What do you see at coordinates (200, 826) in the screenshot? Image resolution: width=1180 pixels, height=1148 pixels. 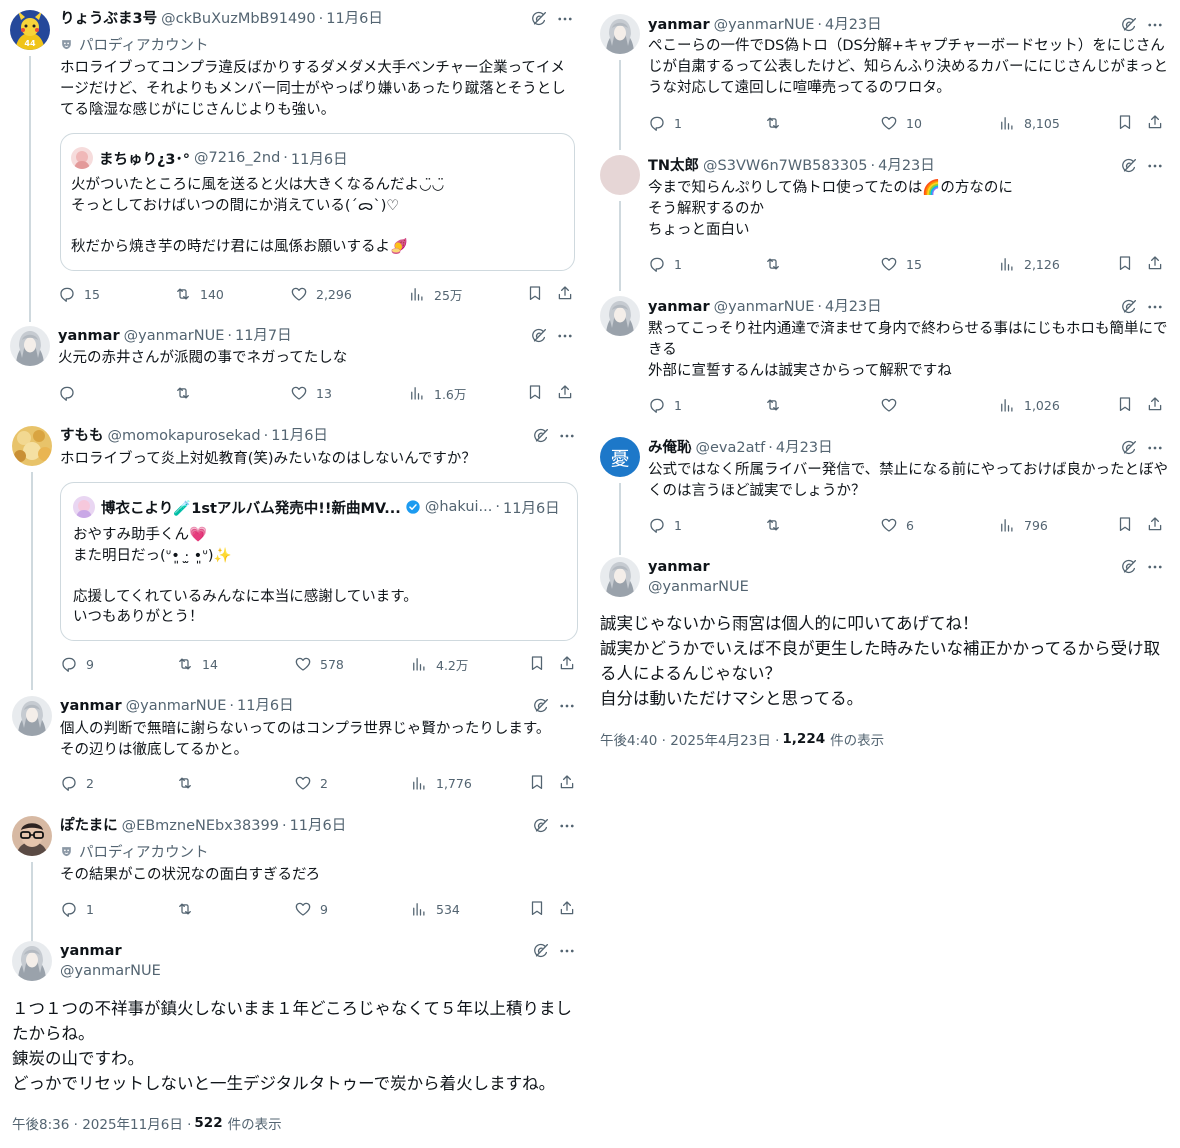 I see `user-handle: @EBmzneNEbx38399` at bounding box center [200, 826].